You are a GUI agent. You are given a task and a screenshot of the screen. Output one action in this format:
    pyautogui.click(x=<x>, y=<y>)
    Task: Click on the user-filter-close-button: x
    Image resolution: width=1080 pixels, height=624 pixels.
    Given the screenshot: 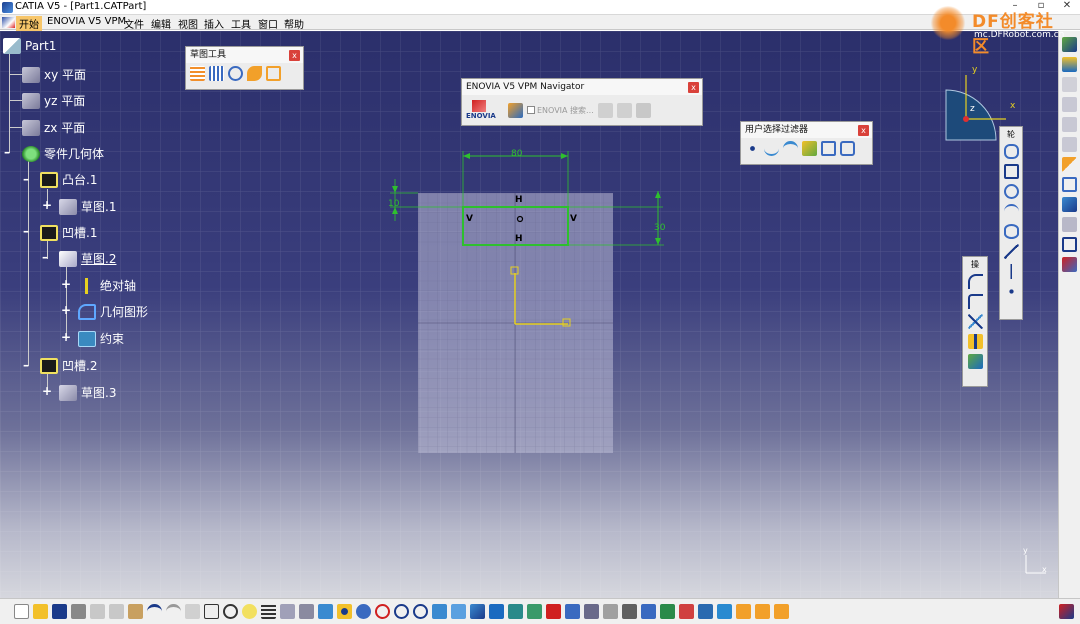 What is the action you would take?
    pyautogui.click(x=863, y=130)
    